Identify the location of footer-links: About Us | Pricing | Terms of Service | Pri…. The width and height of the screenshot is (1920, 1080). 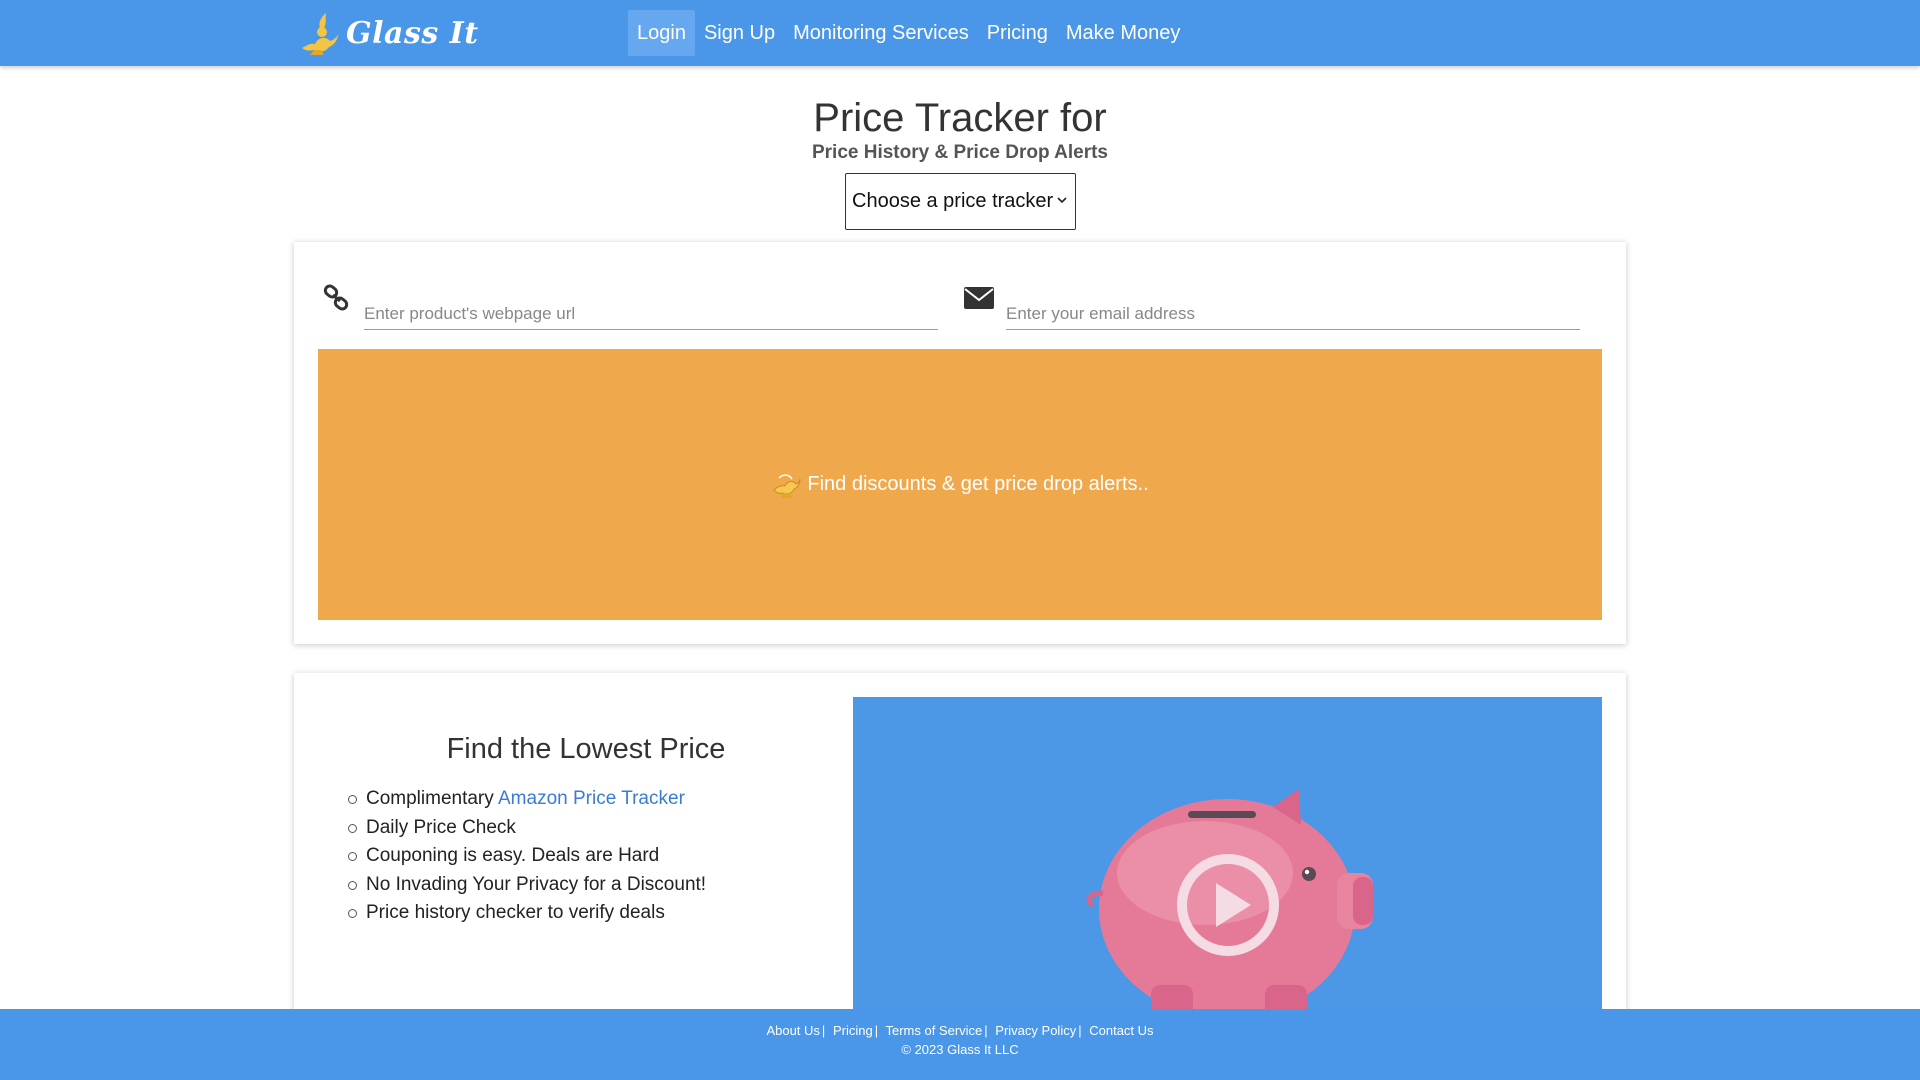
(960, 1030).